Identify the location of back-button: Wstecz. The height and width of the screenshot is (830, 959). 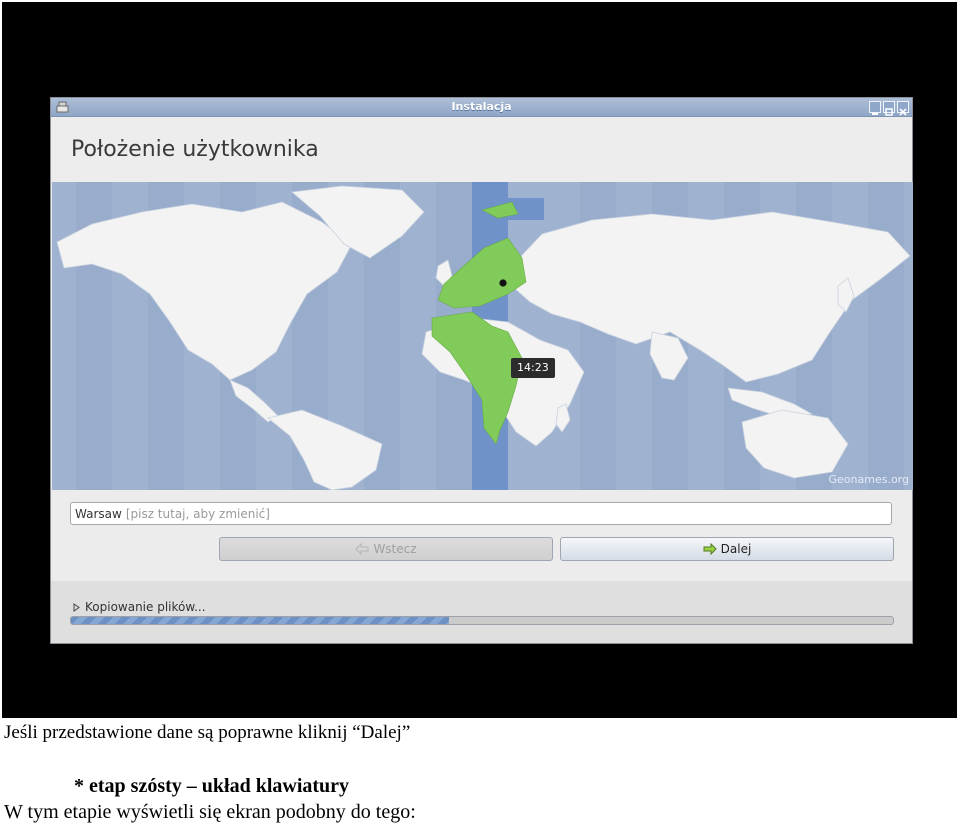
(386, 549).